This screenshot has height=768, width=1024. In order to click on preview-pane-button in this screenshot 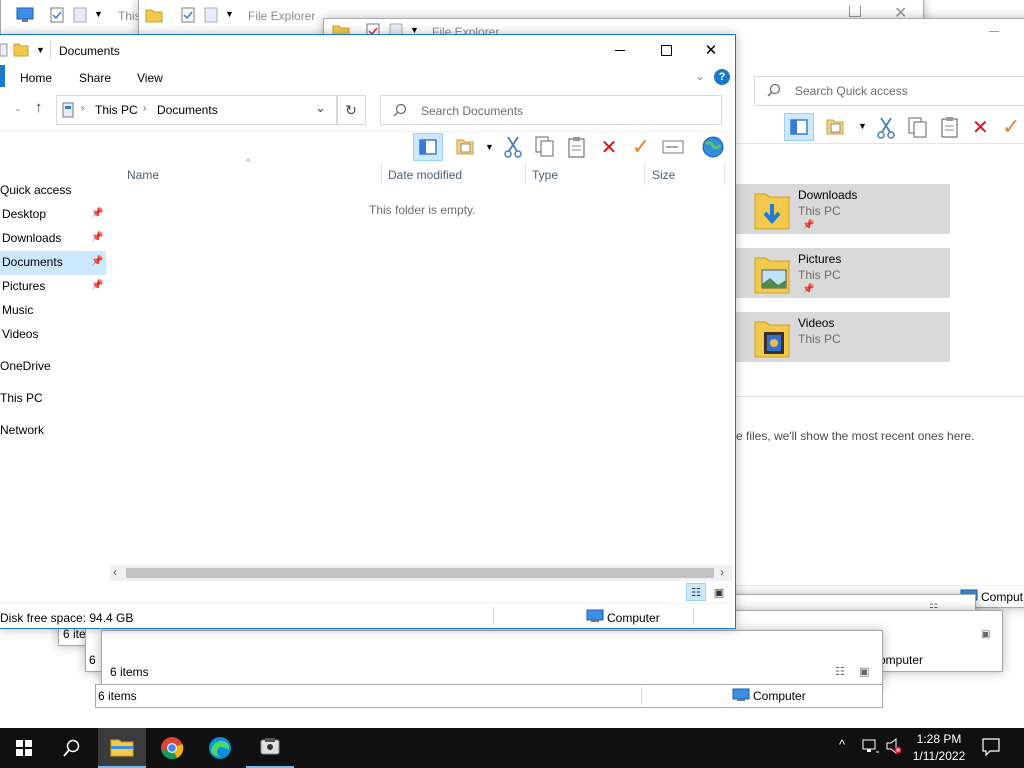, I will do `click(428, 147)`.